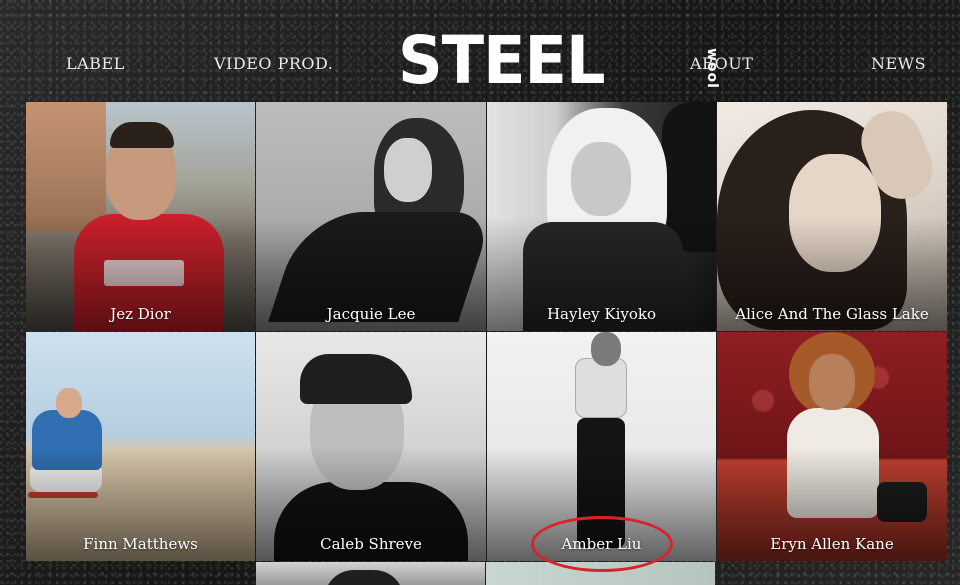 The image size is (960, 585). I want to click on artist-tile-jez-dior: Jez Dior, so click(140, 216).